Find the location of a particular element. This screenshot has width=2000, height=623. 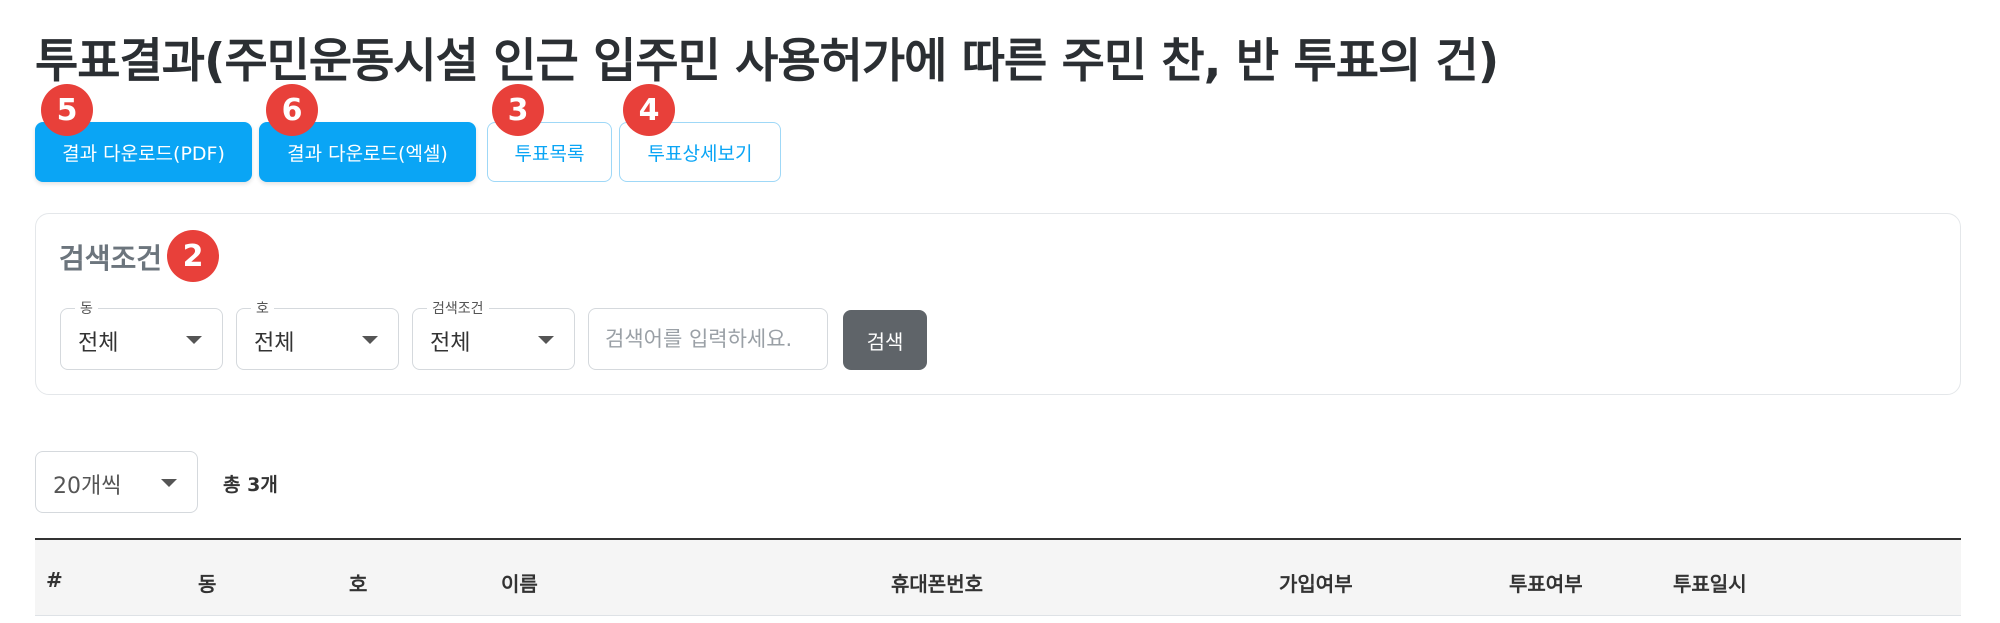

annotation-marker-5: 5 is located at coordinates (67, 110).